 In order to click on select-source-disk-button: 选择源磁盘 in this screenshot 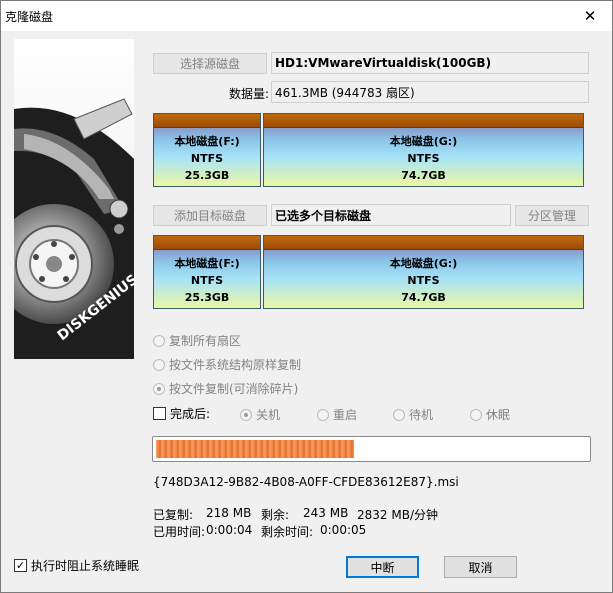, I will do `click(210, 63)`.